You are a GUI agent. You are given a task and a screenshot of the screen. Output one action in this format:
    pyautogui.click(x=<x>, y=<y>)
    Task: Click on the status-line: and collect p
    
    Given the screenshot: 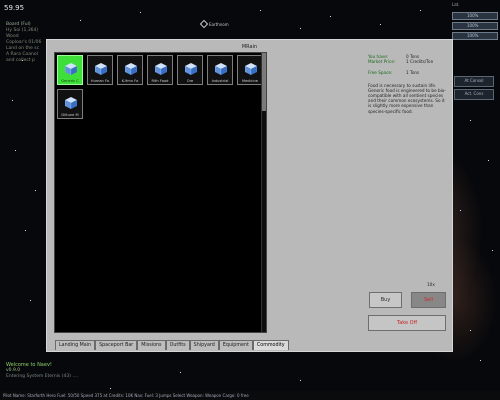 What is the action you would take?
    pyautogui.click(x=20, y=60)
    